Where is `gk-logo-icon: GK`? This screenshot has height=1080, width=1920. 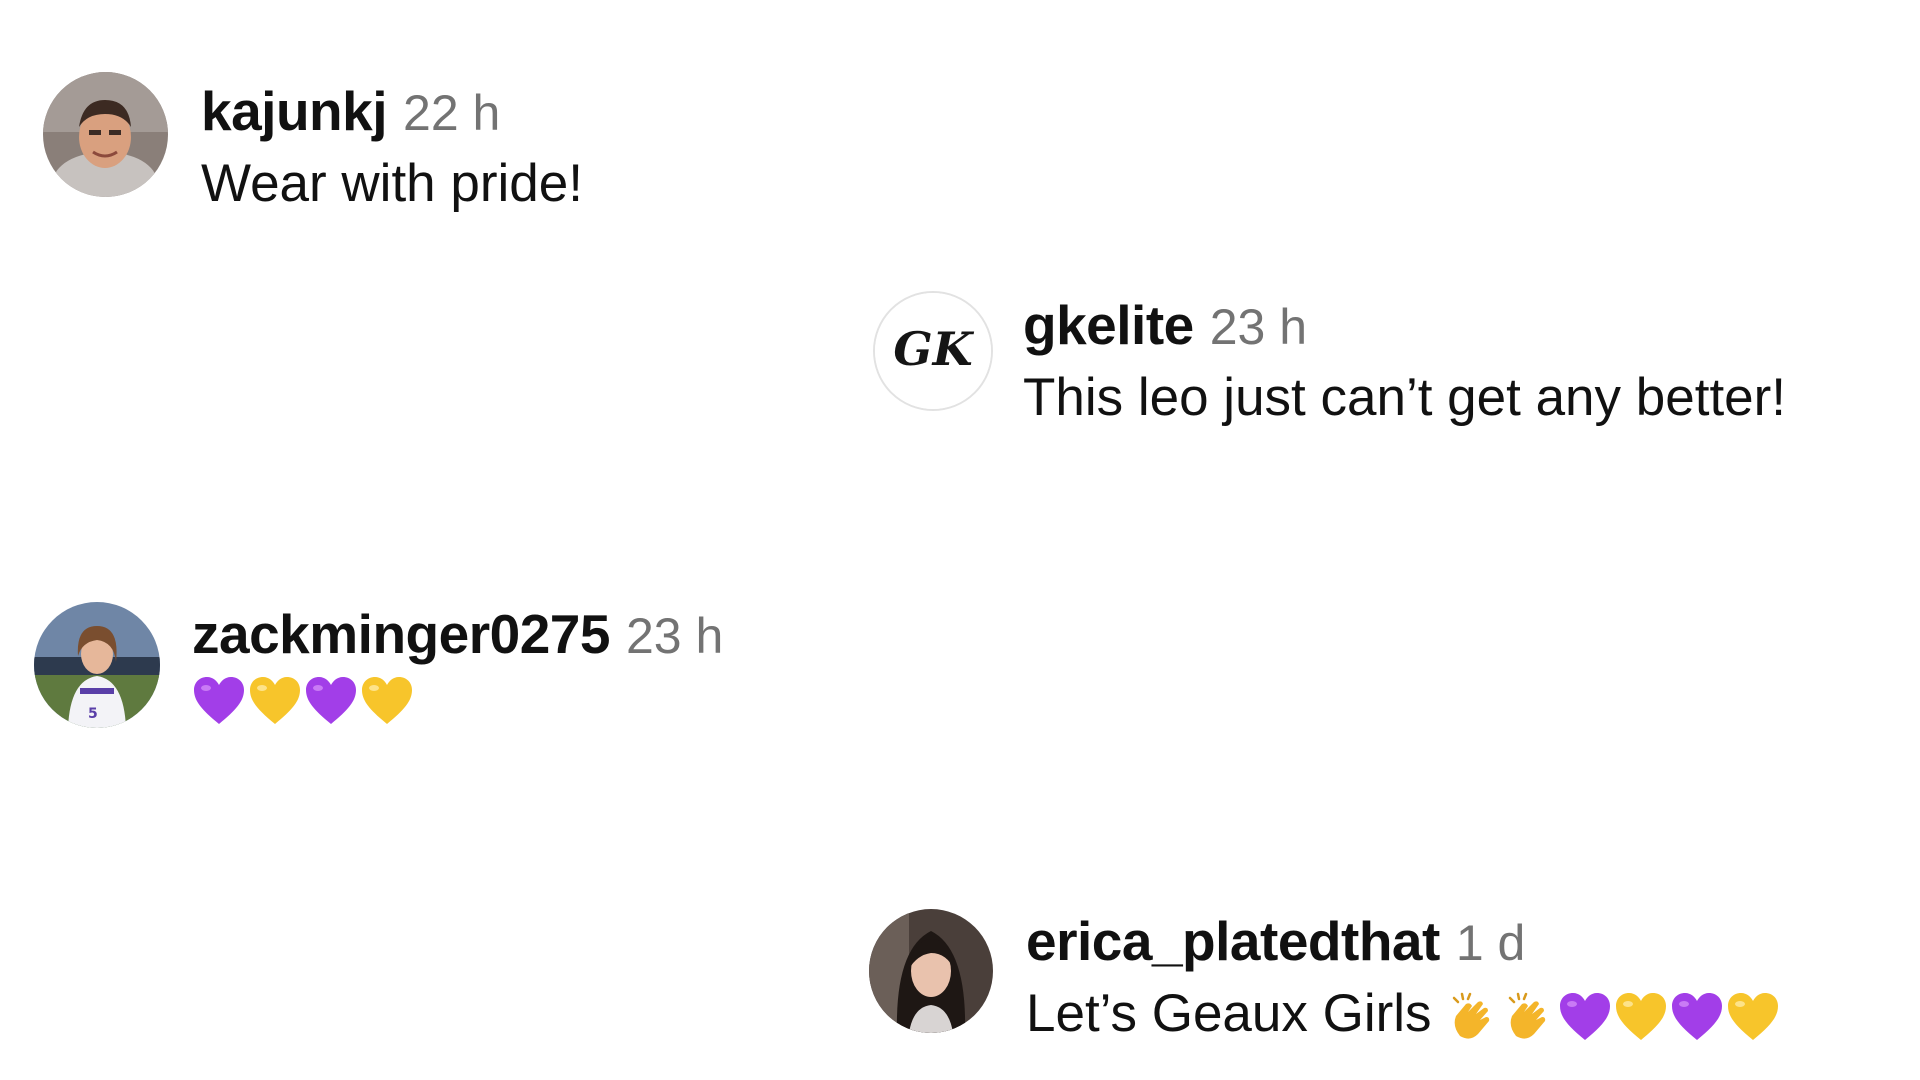 gk-logo-icon: GK is located at coordinates (933, 351).